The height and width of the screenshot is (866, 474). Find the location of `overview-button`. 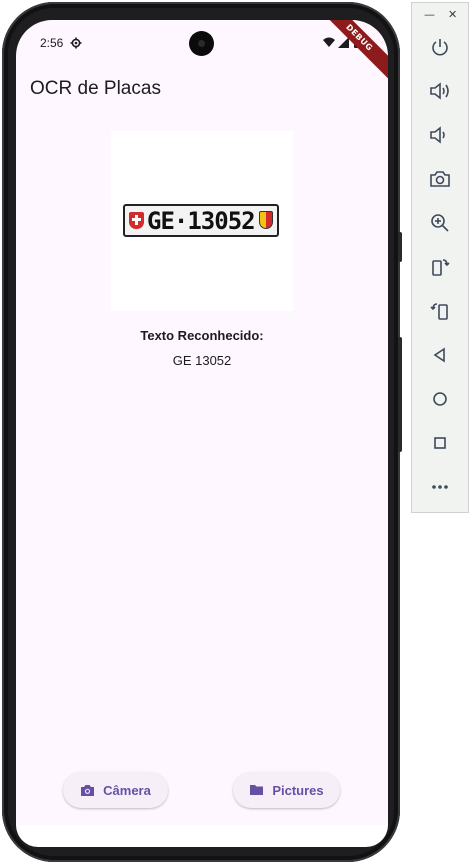

overview-button is located at coordinates (440, 443).